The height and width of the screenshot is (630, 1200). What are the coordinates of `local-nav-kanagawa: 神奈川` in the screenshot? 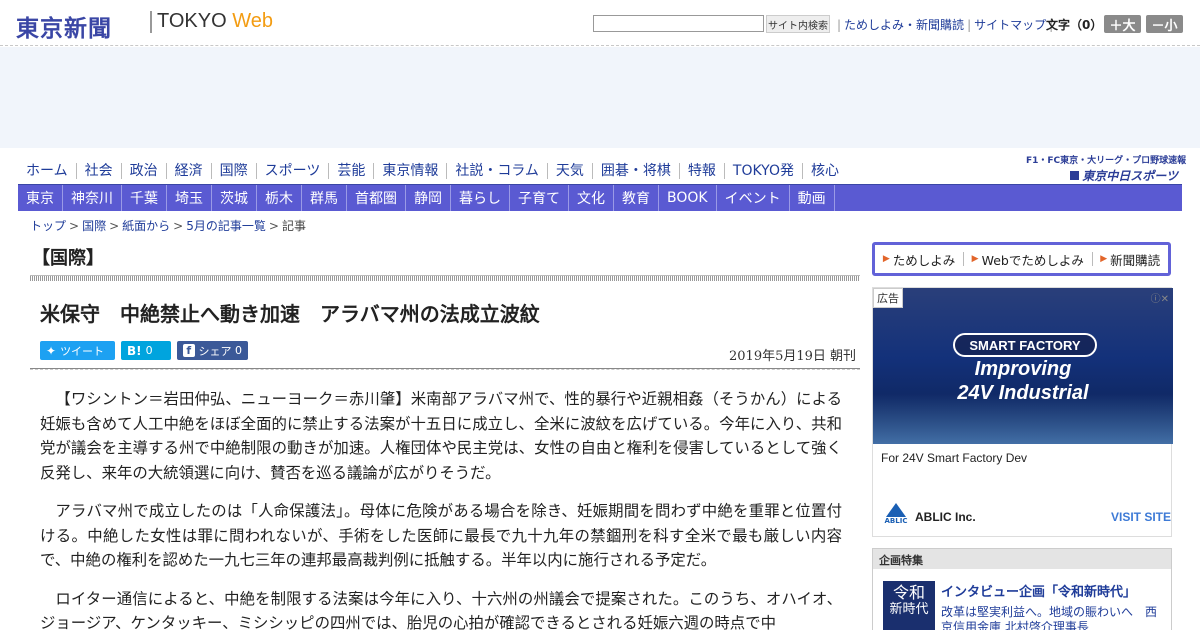 It's located at (92, 198).